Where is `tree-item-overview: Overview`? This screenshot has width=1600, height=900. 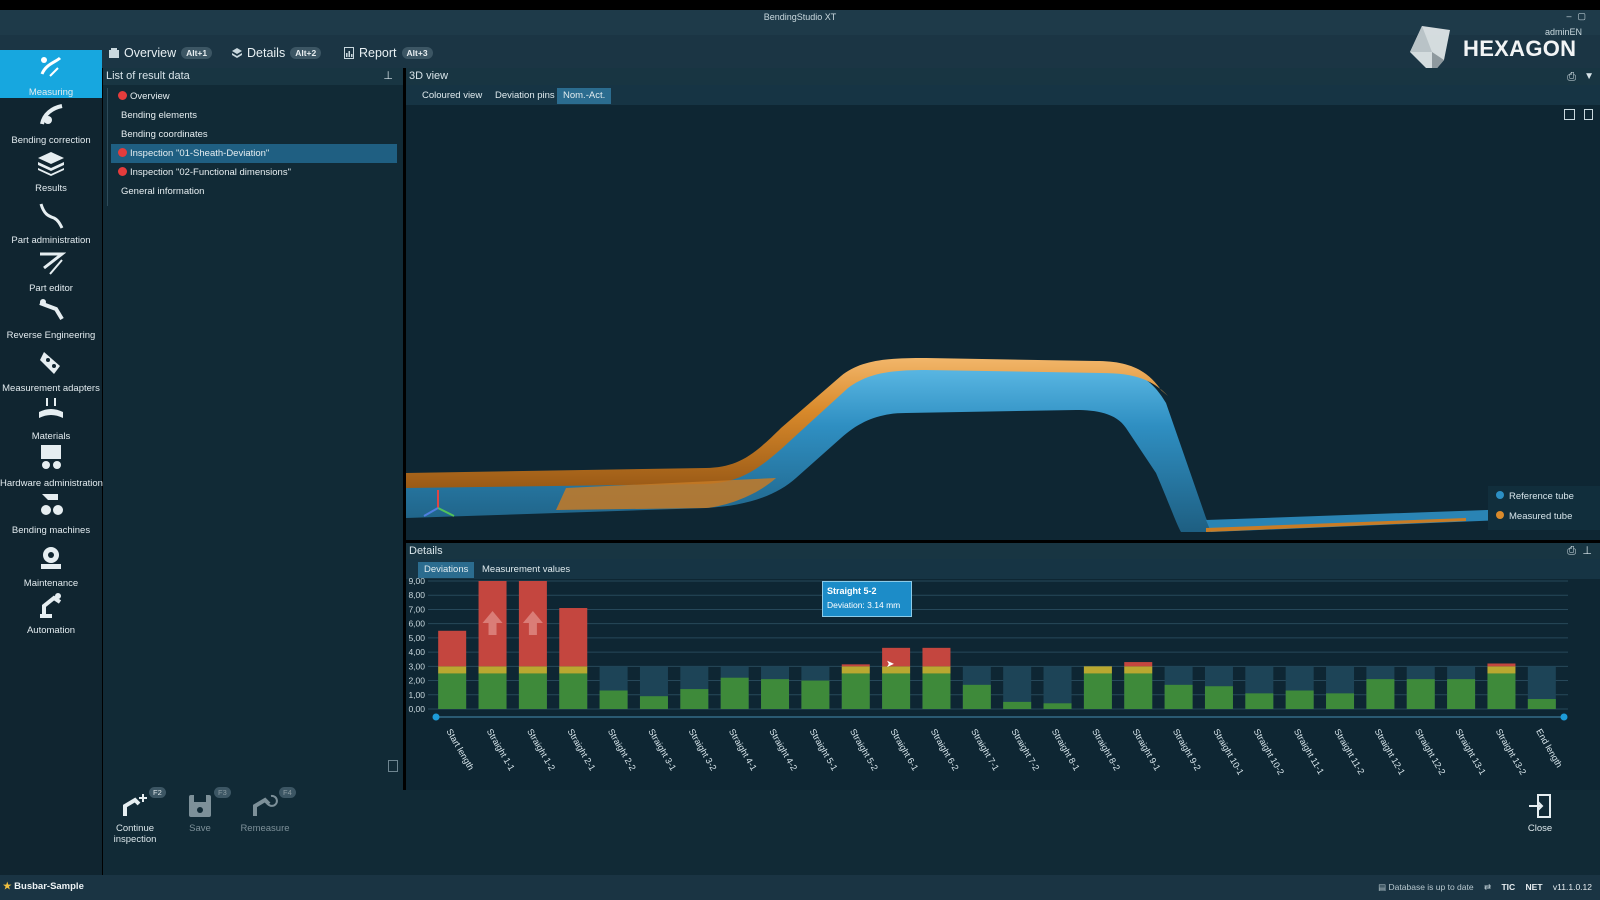
tree-item-overview: Overview is located at coordinates (254, 96).